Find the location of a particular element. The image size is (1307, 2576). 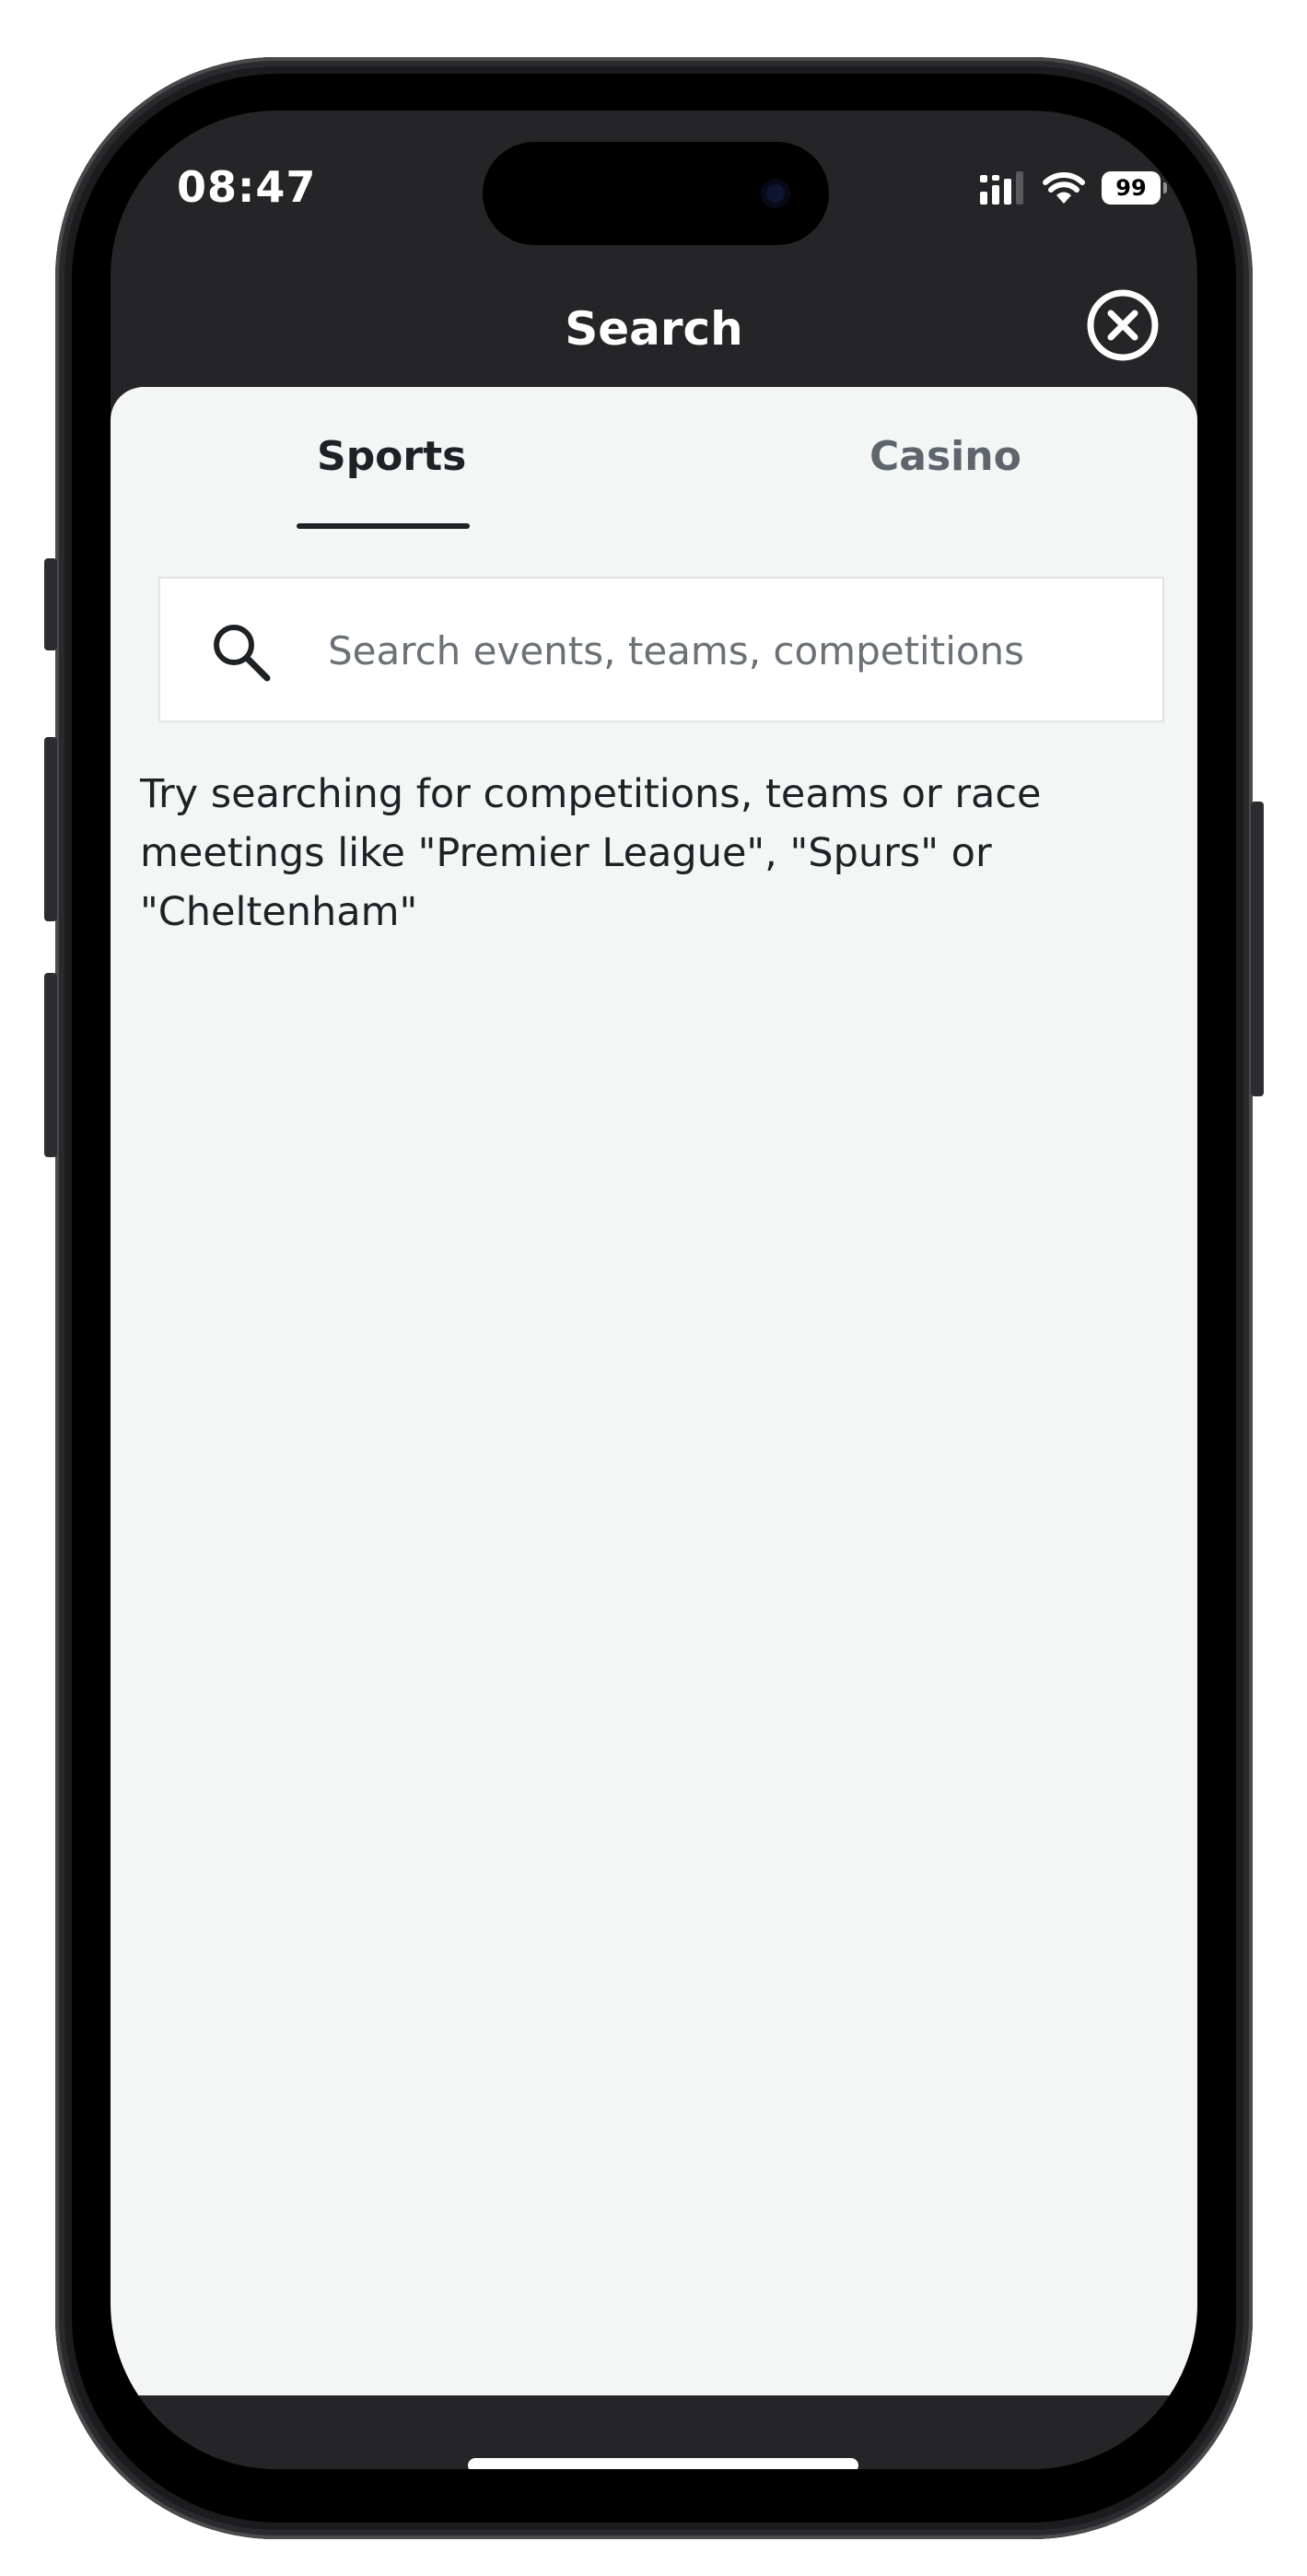

wifi-icon is located at coordinates (1064, 188).